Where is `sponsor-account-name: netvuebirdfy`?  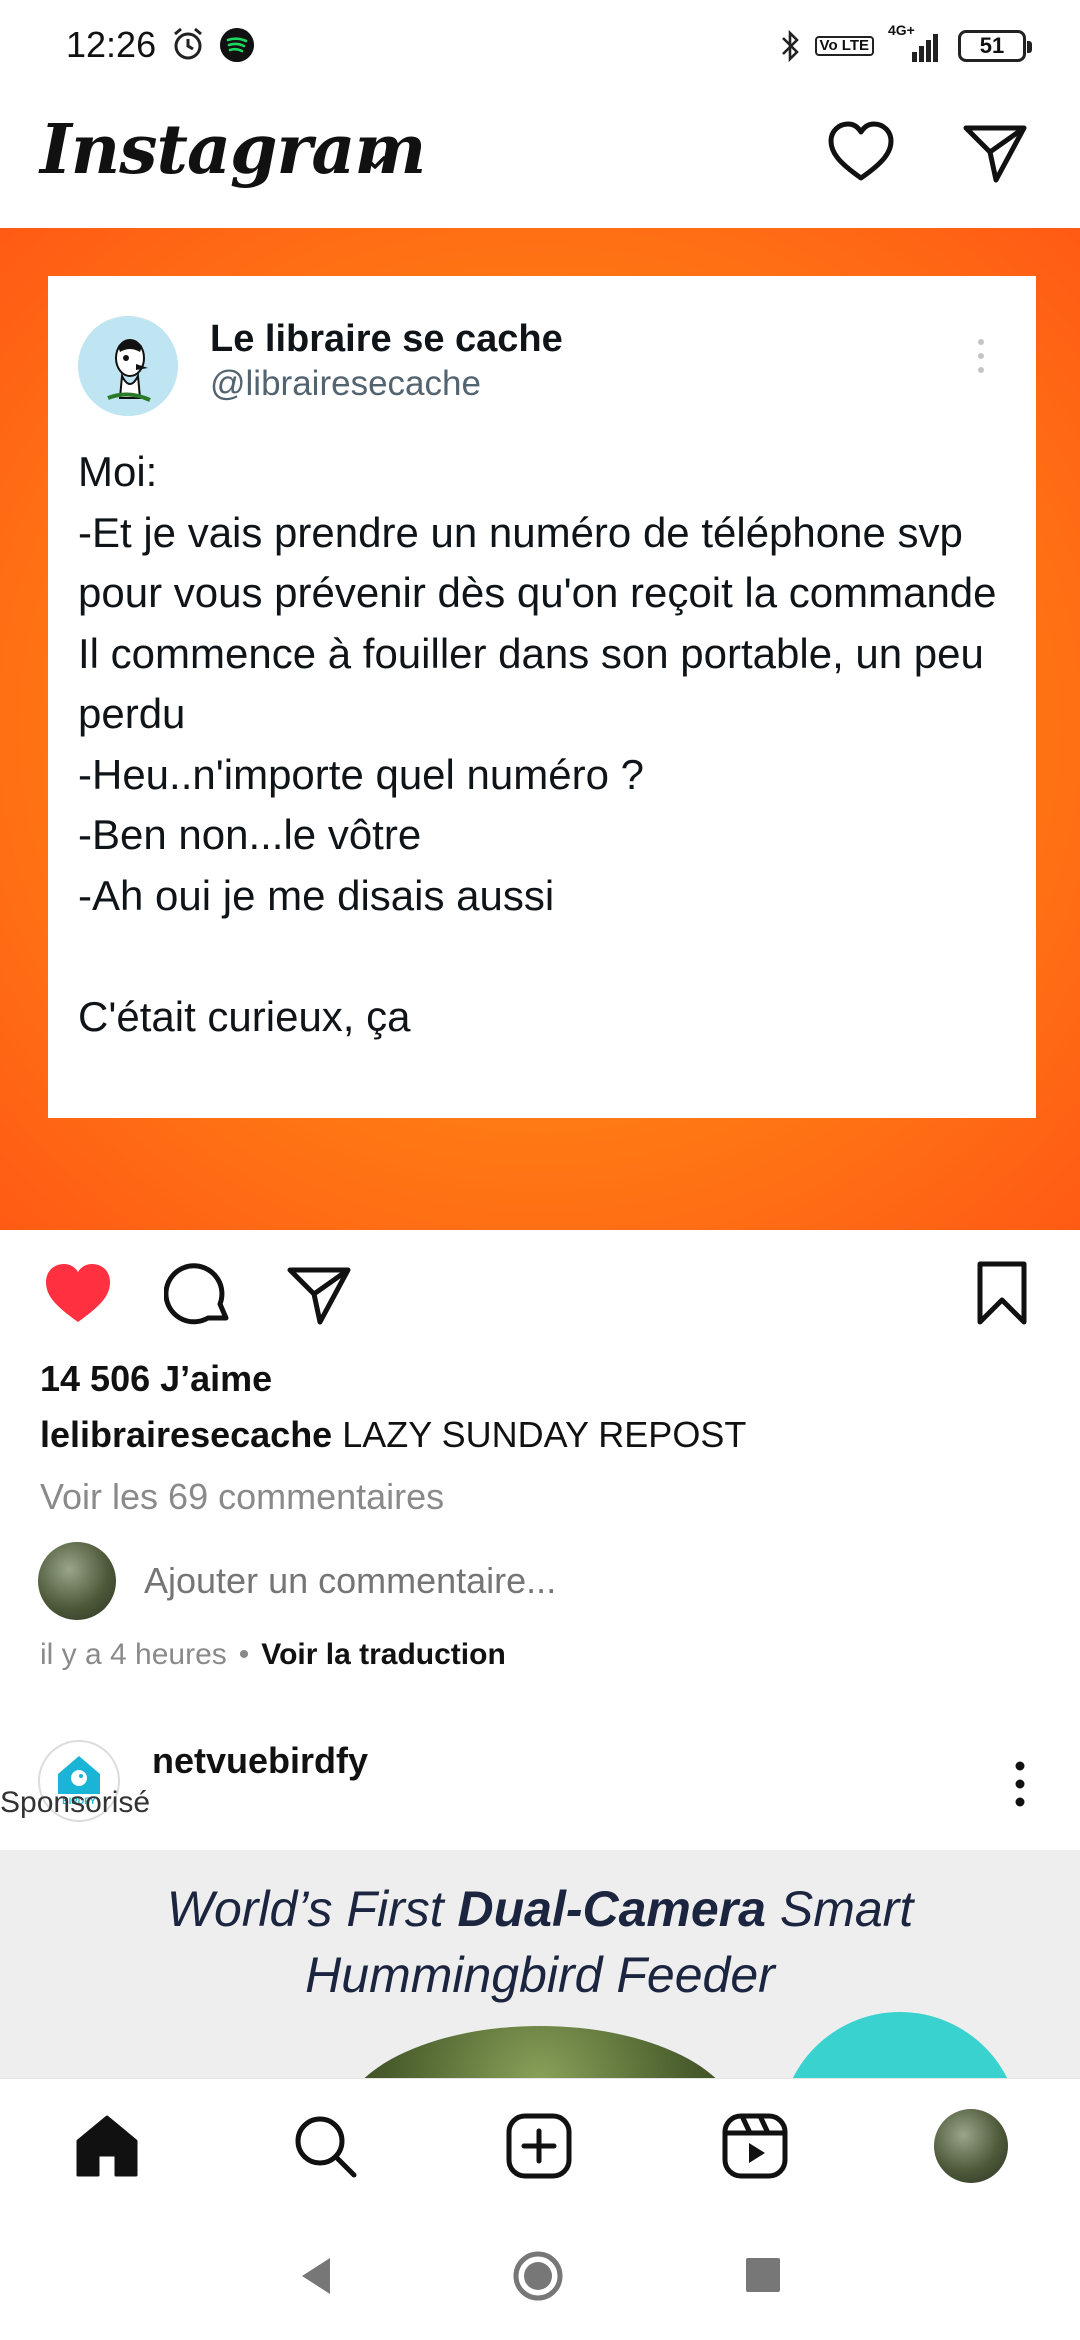 sponsor-account-name: netvuebirdfy is located at coordinates (260, 1761).